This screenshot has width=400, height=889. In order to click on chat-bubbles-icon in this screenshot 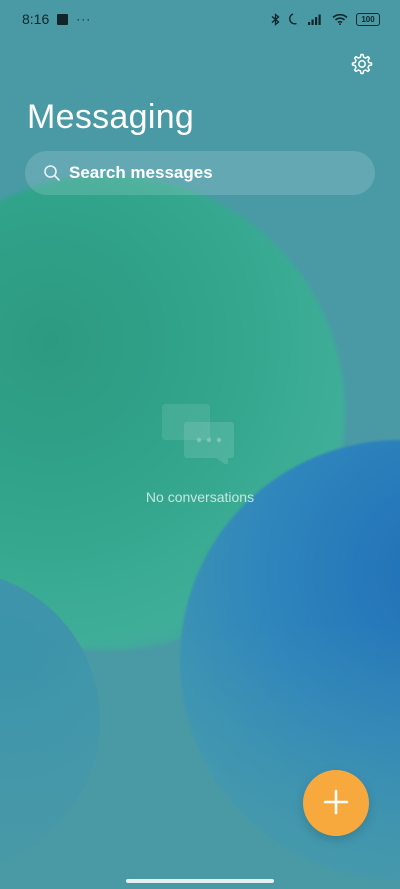, I will do `click(200, 433)`.